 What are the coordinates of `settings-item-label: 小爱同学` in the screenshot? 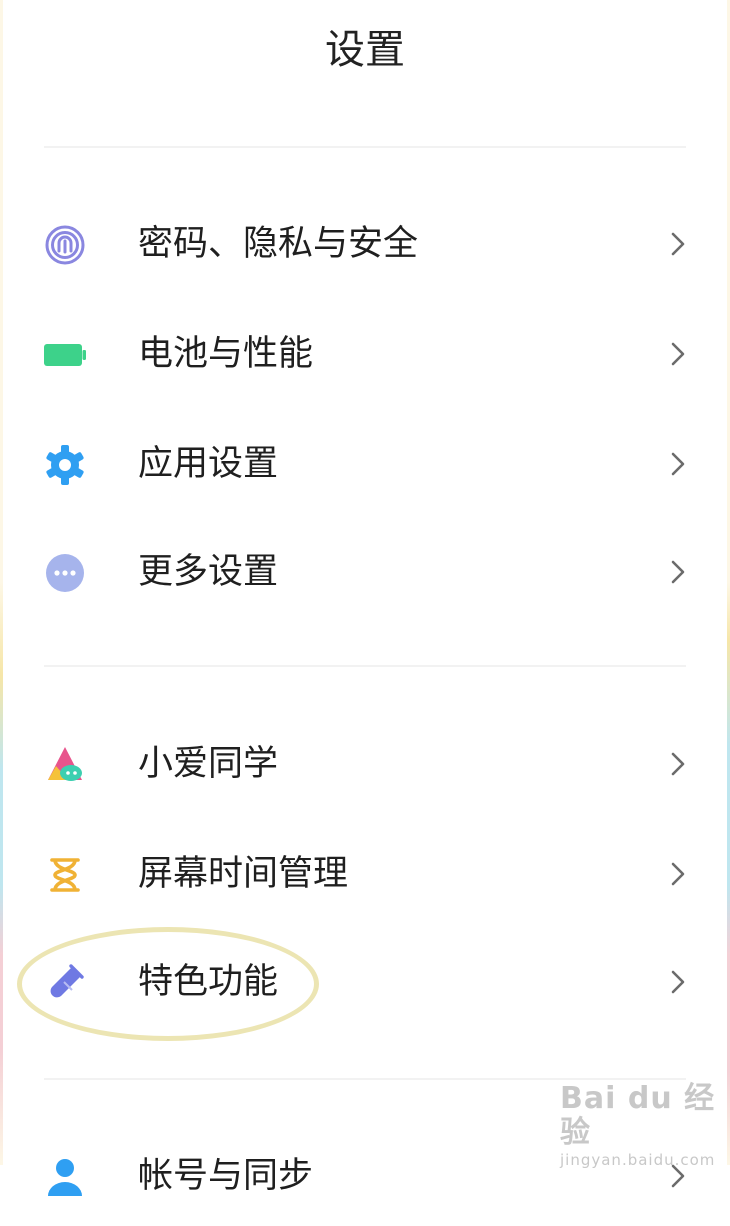 It's located at (208, 764).